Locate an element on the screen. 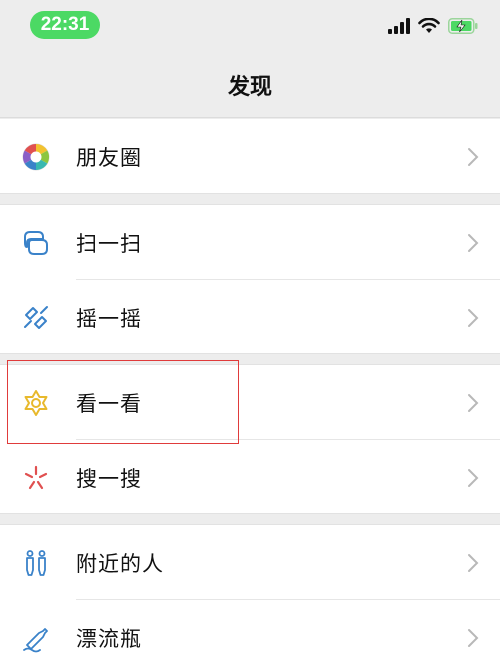 The width and height of the screenshot is (500, 671). list-item-moments: 朋友圈 is located at coordinates (250, 156).